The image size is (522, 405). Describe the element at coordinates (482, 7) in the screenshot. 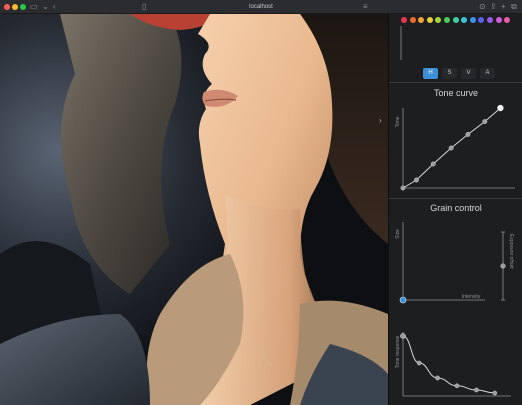

I see `download-icon: ⊙` at that location.